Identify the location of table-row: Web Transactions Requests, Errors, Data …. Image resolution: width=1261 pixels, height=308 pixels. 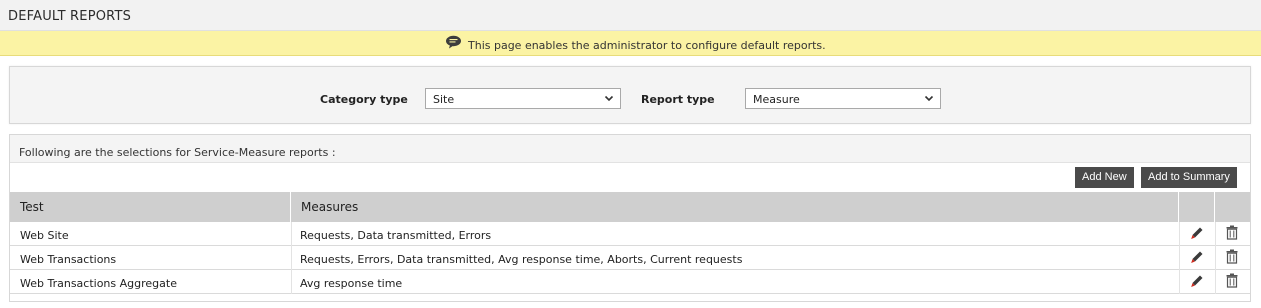
(630, 258).